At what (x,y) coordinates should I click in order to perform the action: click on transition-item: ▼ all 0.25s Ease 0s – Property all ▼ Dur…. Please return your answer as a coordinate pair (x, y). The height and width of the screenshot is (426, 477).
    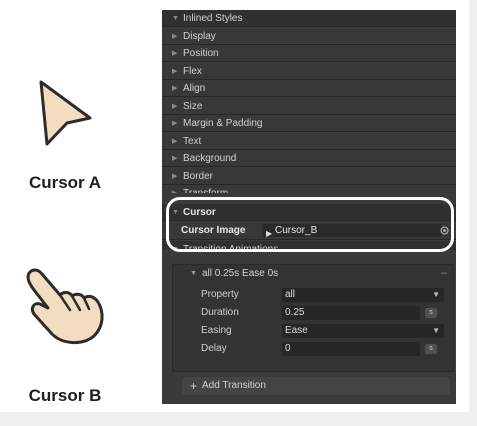
    Looking at the image, I should click on (313, 318).